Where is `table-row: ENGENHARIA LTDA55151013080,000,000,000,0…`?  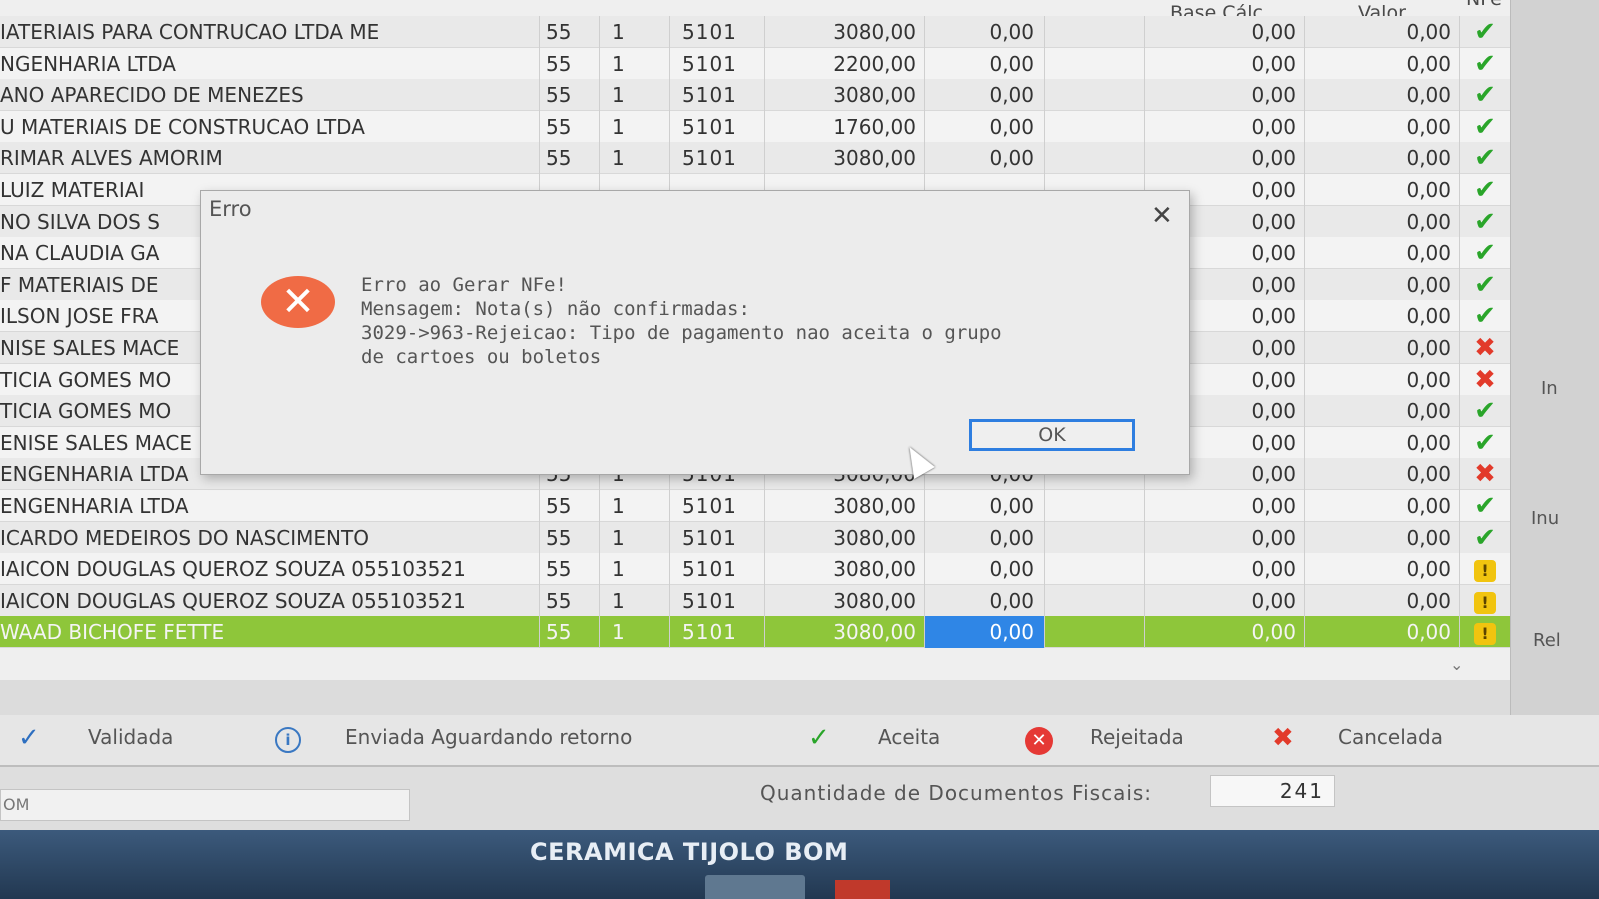 table-row: ENGENHARIA LTDA55151013080,000,000,000,0… is located at coordinates (755, 506).